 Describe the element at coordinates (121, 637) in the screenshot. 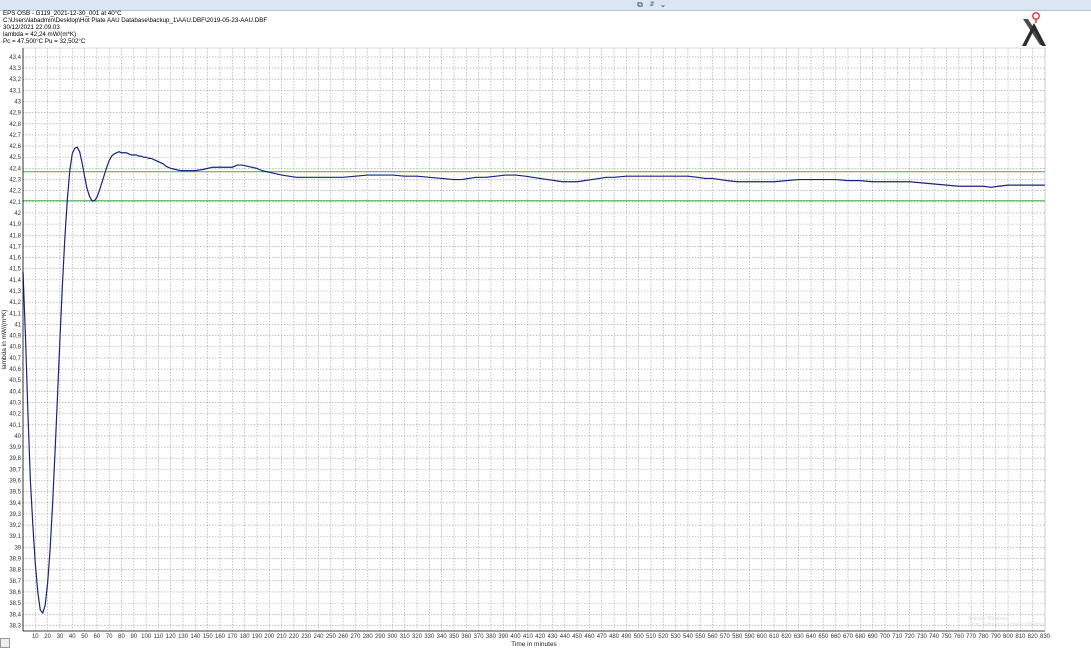

I see `x-tick-label: 80` at that location.